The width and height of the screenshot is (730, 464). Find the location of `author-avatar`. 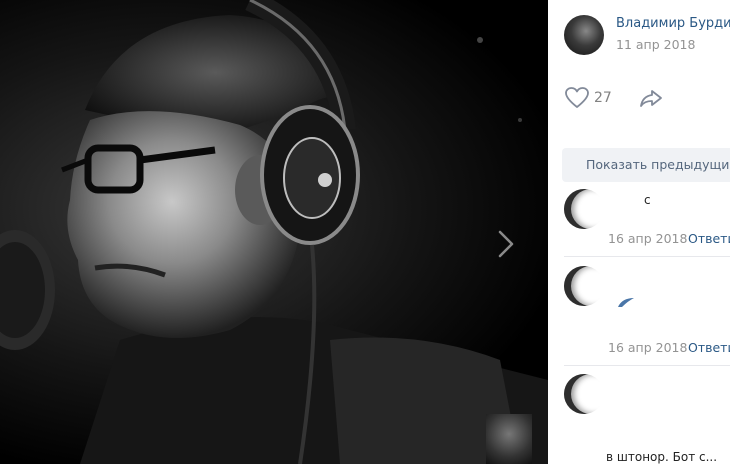

author-avatar is located at coordinates (584, 35).